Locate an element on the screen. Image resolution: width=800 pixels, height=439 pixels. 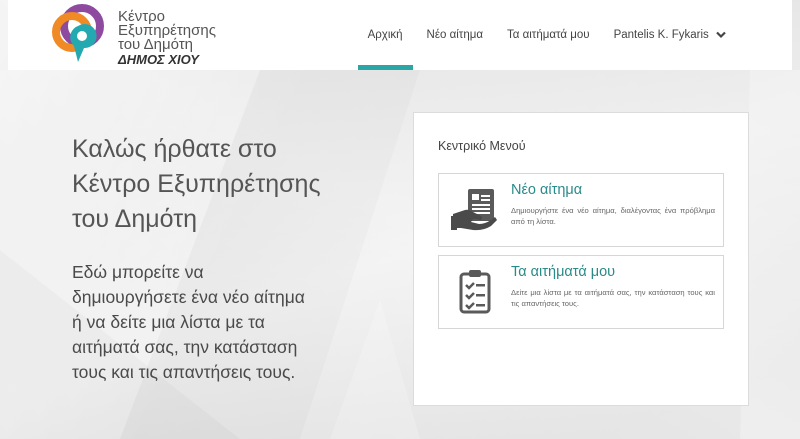
logo-mark-icon is located at coordinates (78, 33).